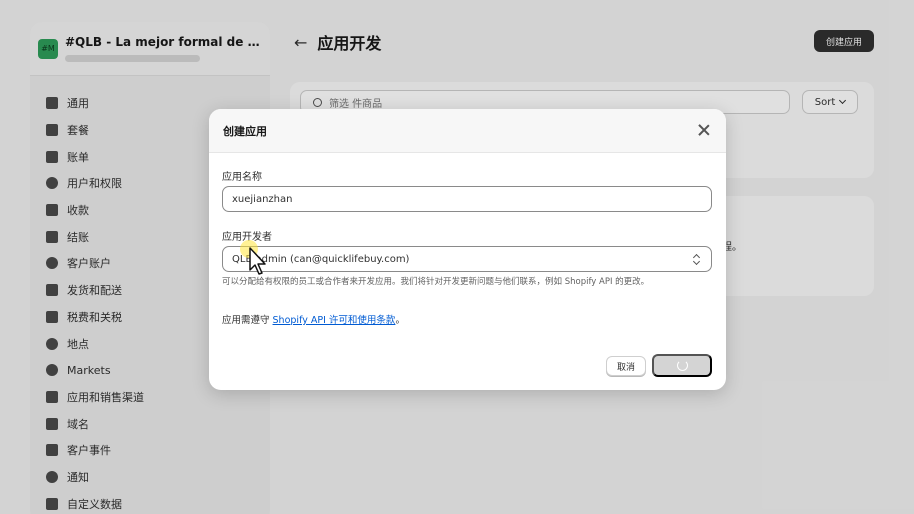 The height and width of the screenshot is (514, 914). I want to click on mouse-cursor, so click(257, 260).